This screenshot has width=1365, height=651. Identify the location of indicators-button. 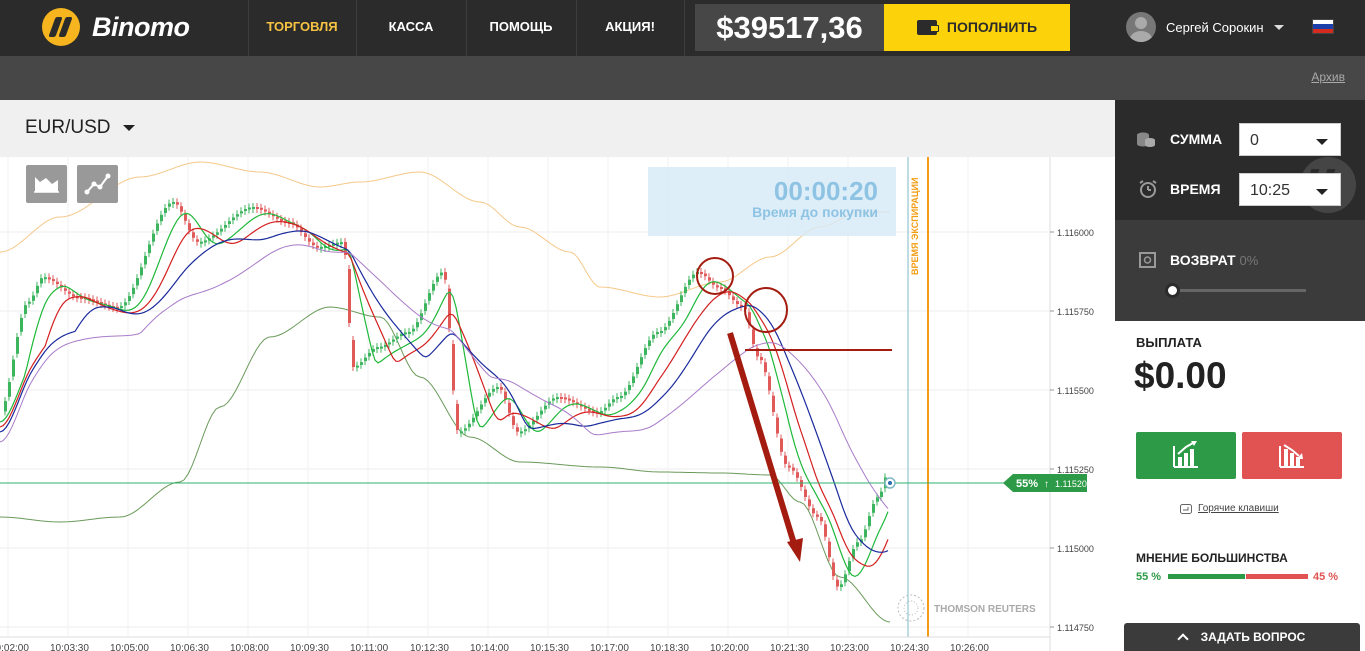
(97, 184).